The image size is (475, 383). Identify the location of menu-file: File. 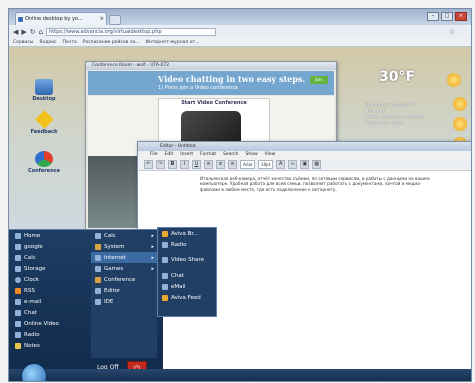
(154, 155).